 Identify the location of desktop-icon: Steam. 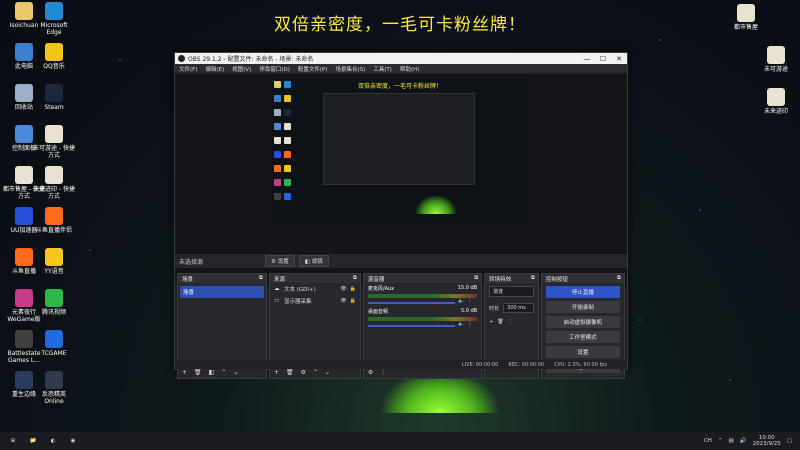
(54, 97).